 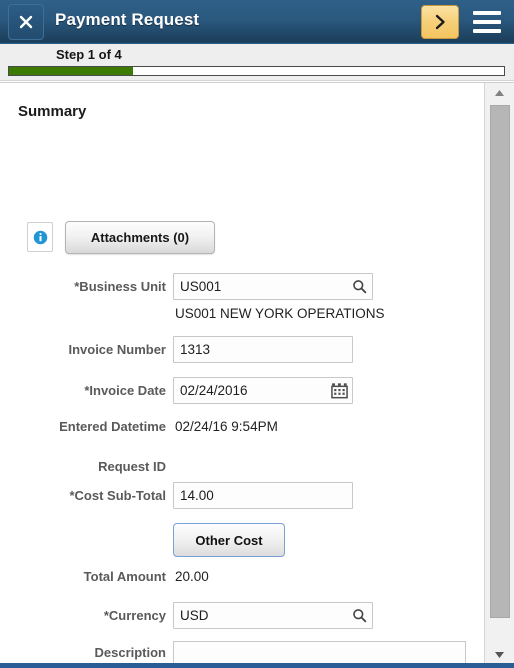 What do you see at coordinates (130, 652) in the screenshot?
I see `description-label: Description` at bounding box center [130, 652].